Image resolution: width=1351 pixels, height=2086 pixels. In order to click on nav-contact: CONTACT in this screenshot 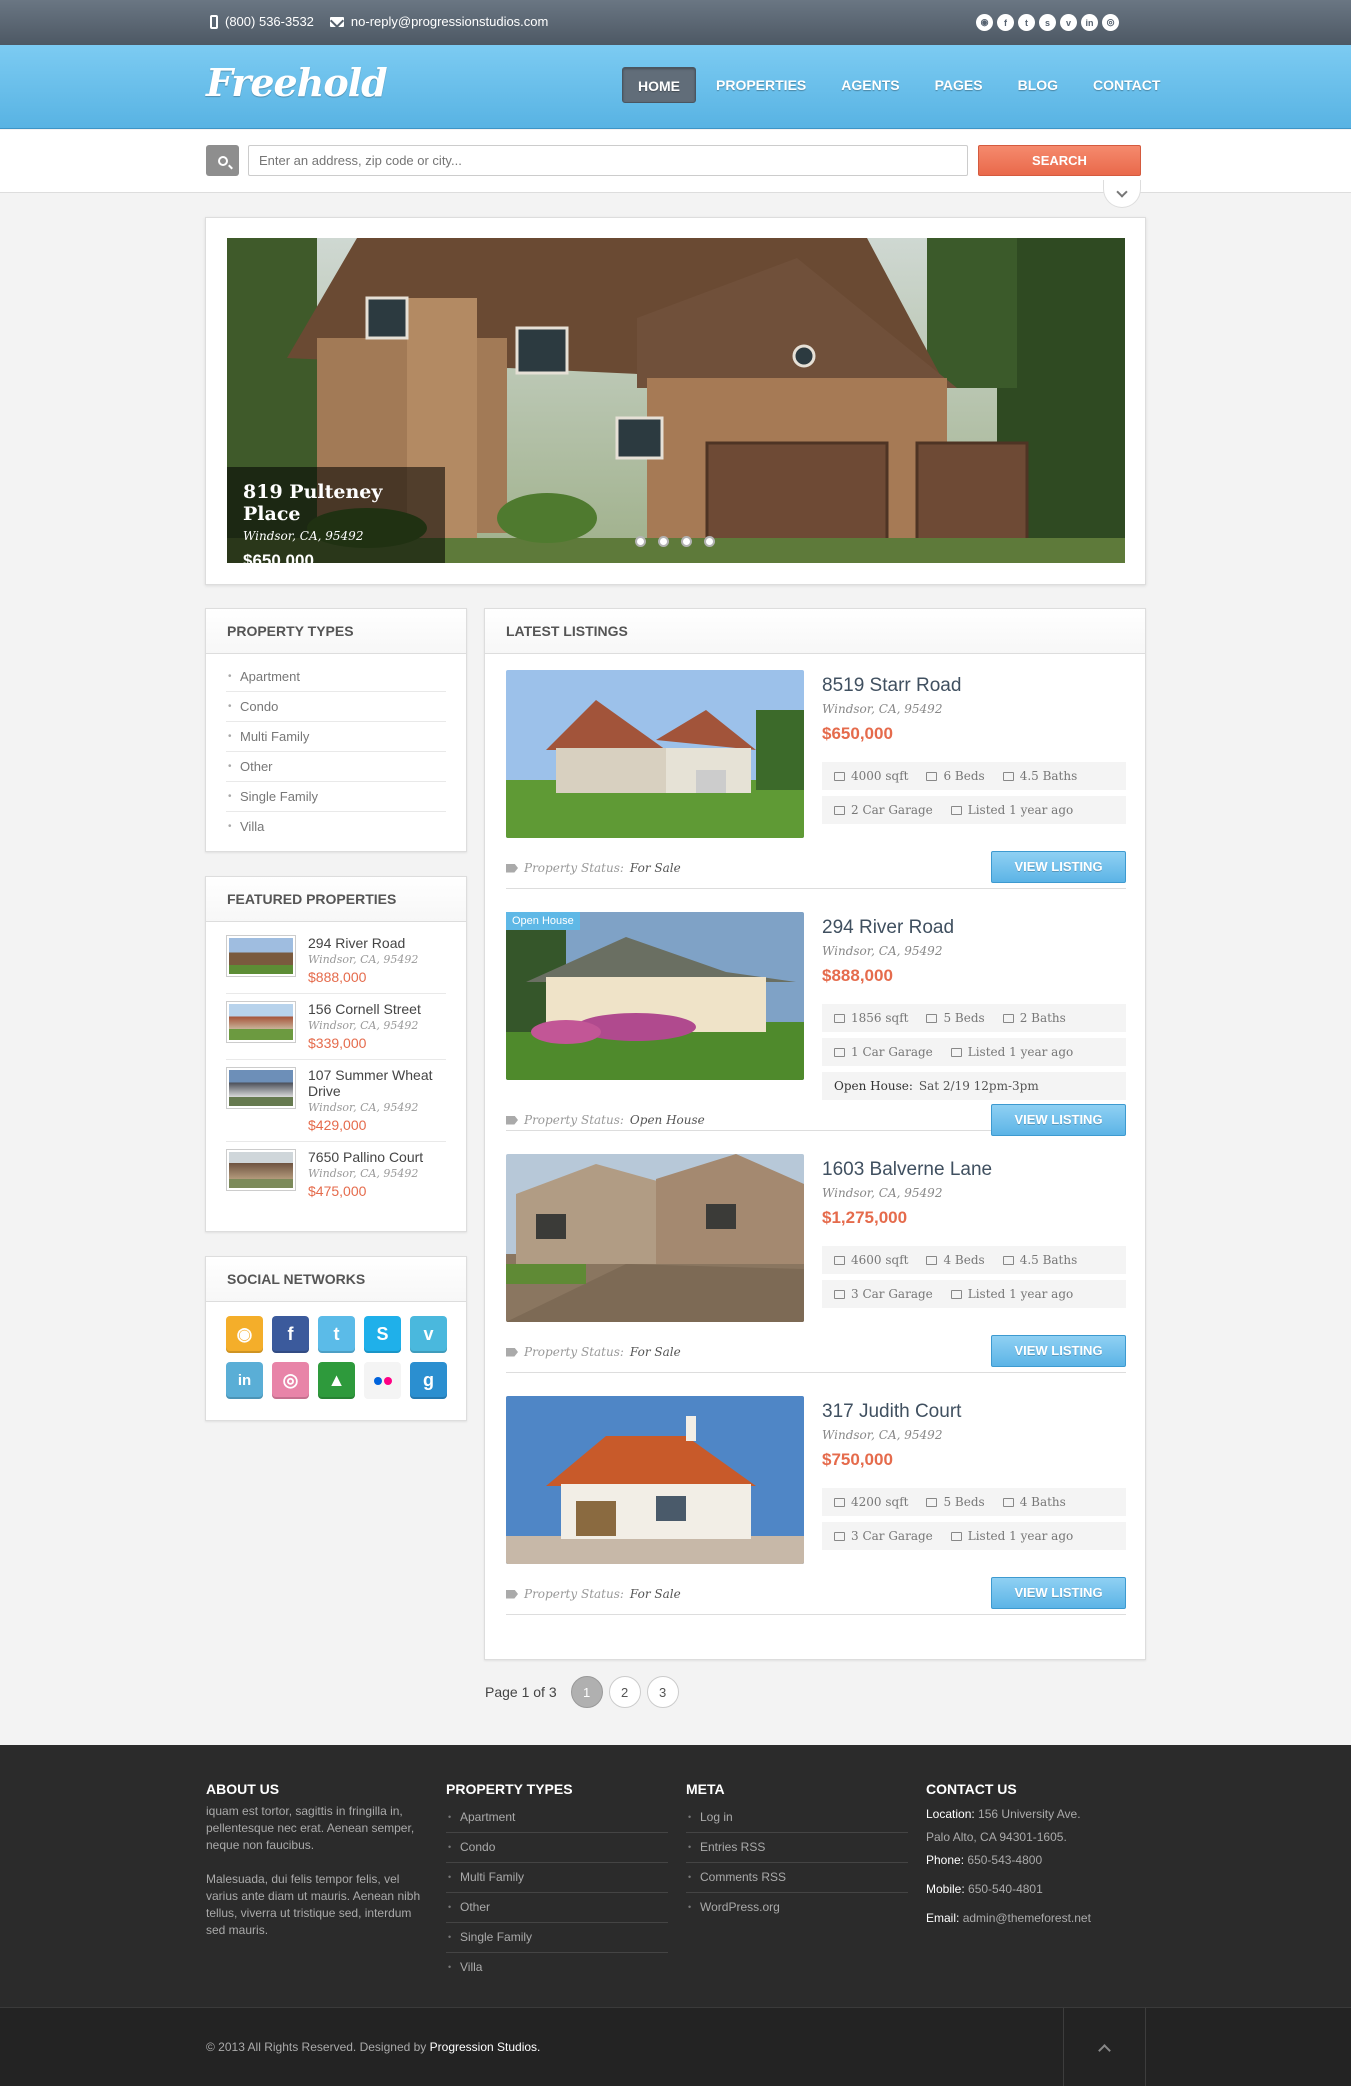, I will do `click(1126, 85)`.